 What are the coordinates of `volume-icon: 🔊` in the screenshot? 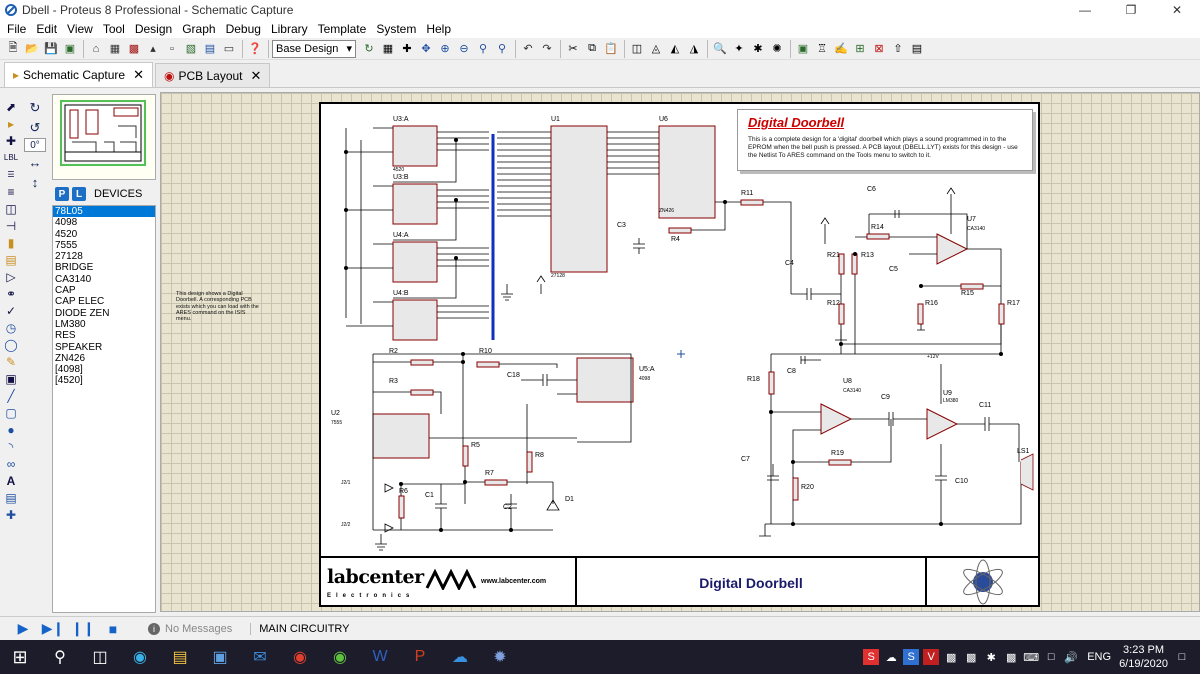 It's located at (1071, 657).